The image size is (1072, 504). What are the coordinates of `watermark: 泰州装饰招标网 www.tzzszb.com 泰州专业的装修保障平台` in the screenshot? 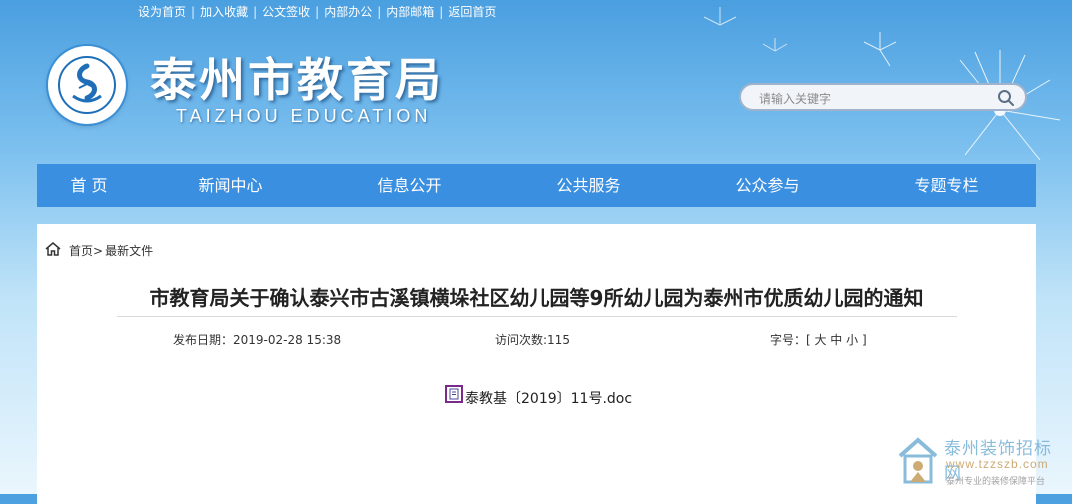 It's located at (981, 462).